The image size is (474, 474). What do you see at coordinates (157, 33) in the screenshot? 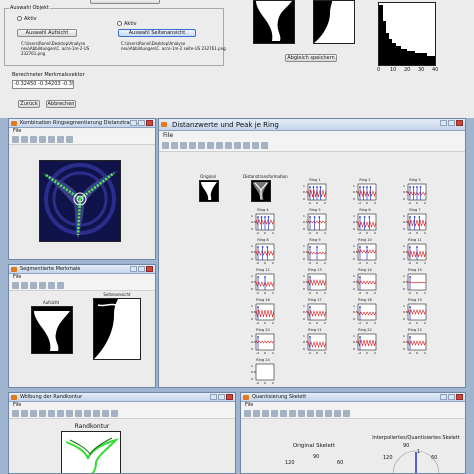
I see `select-side-view-button: Auswahl Seitenansicht` at bounding box center [157, 33].